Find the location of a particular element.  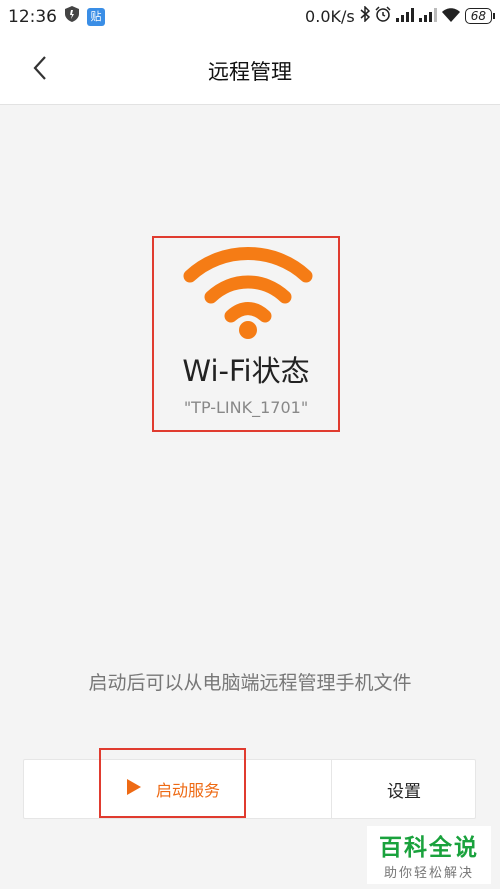

page-title: 远程管理 is located at coordinates (250, 72).